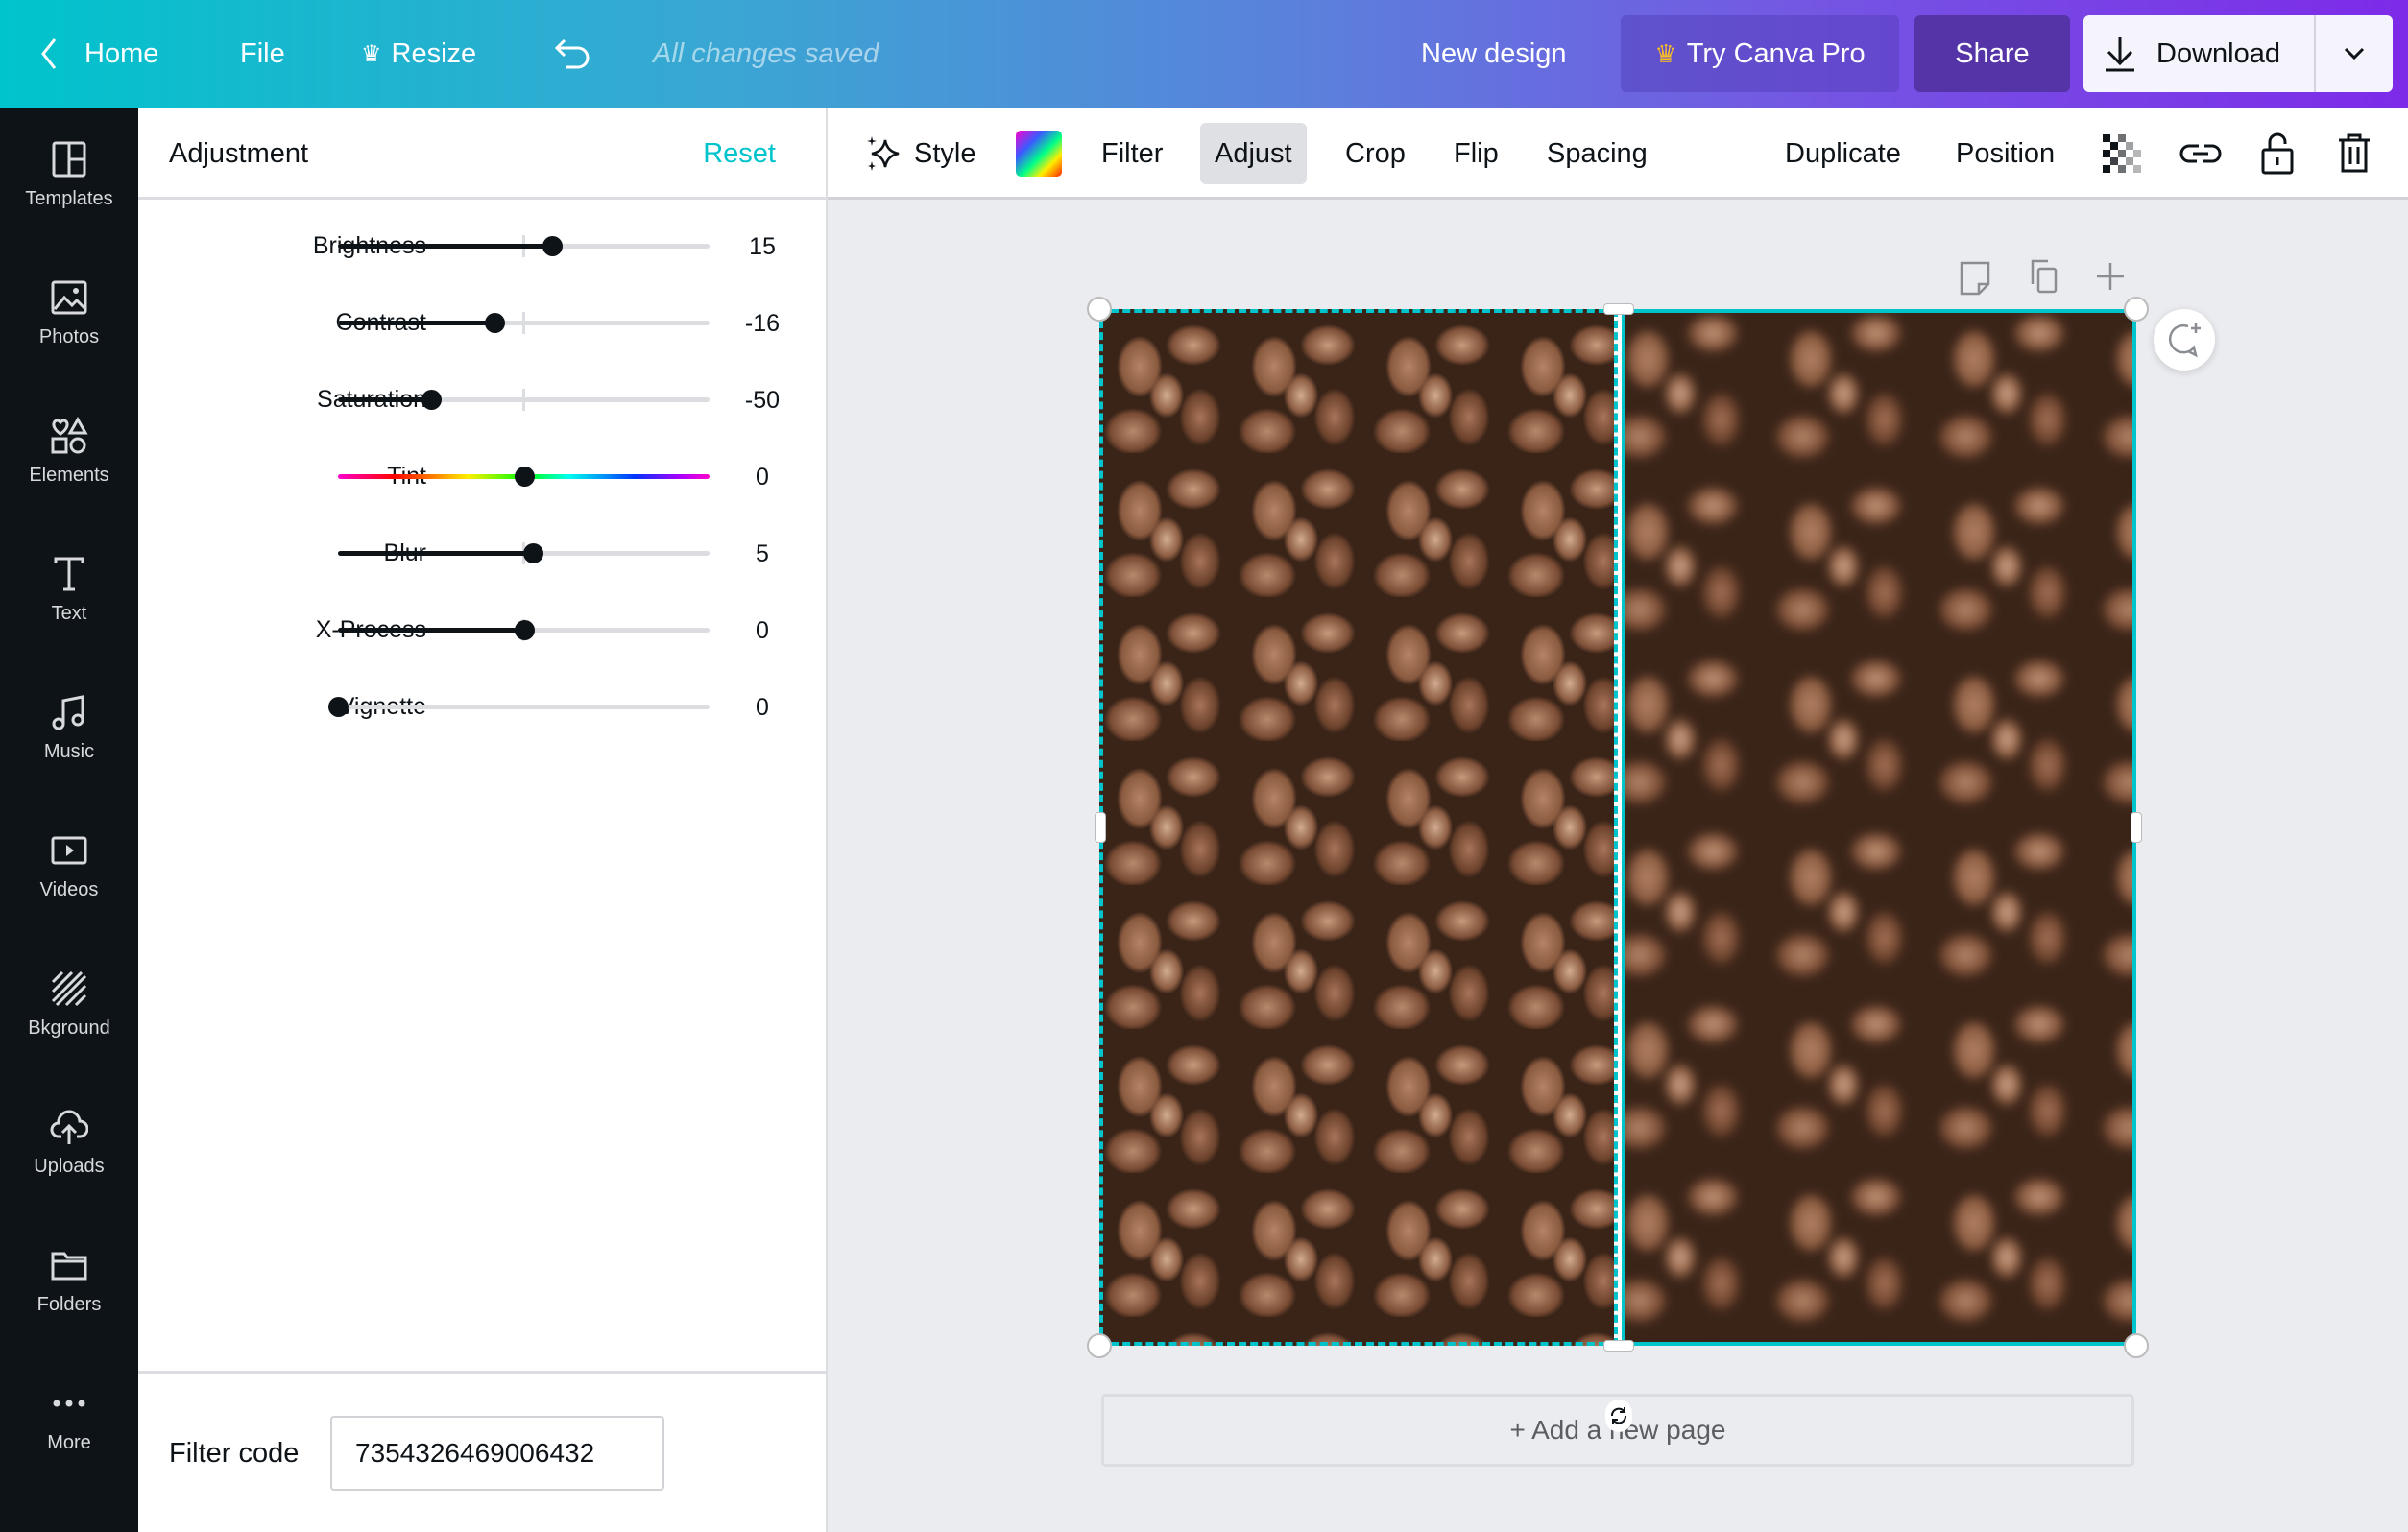  What do you see at coordinates (1477, 154) in the screenshot?
I see `flip-button: Flip` at bounding box center [1477, 154].